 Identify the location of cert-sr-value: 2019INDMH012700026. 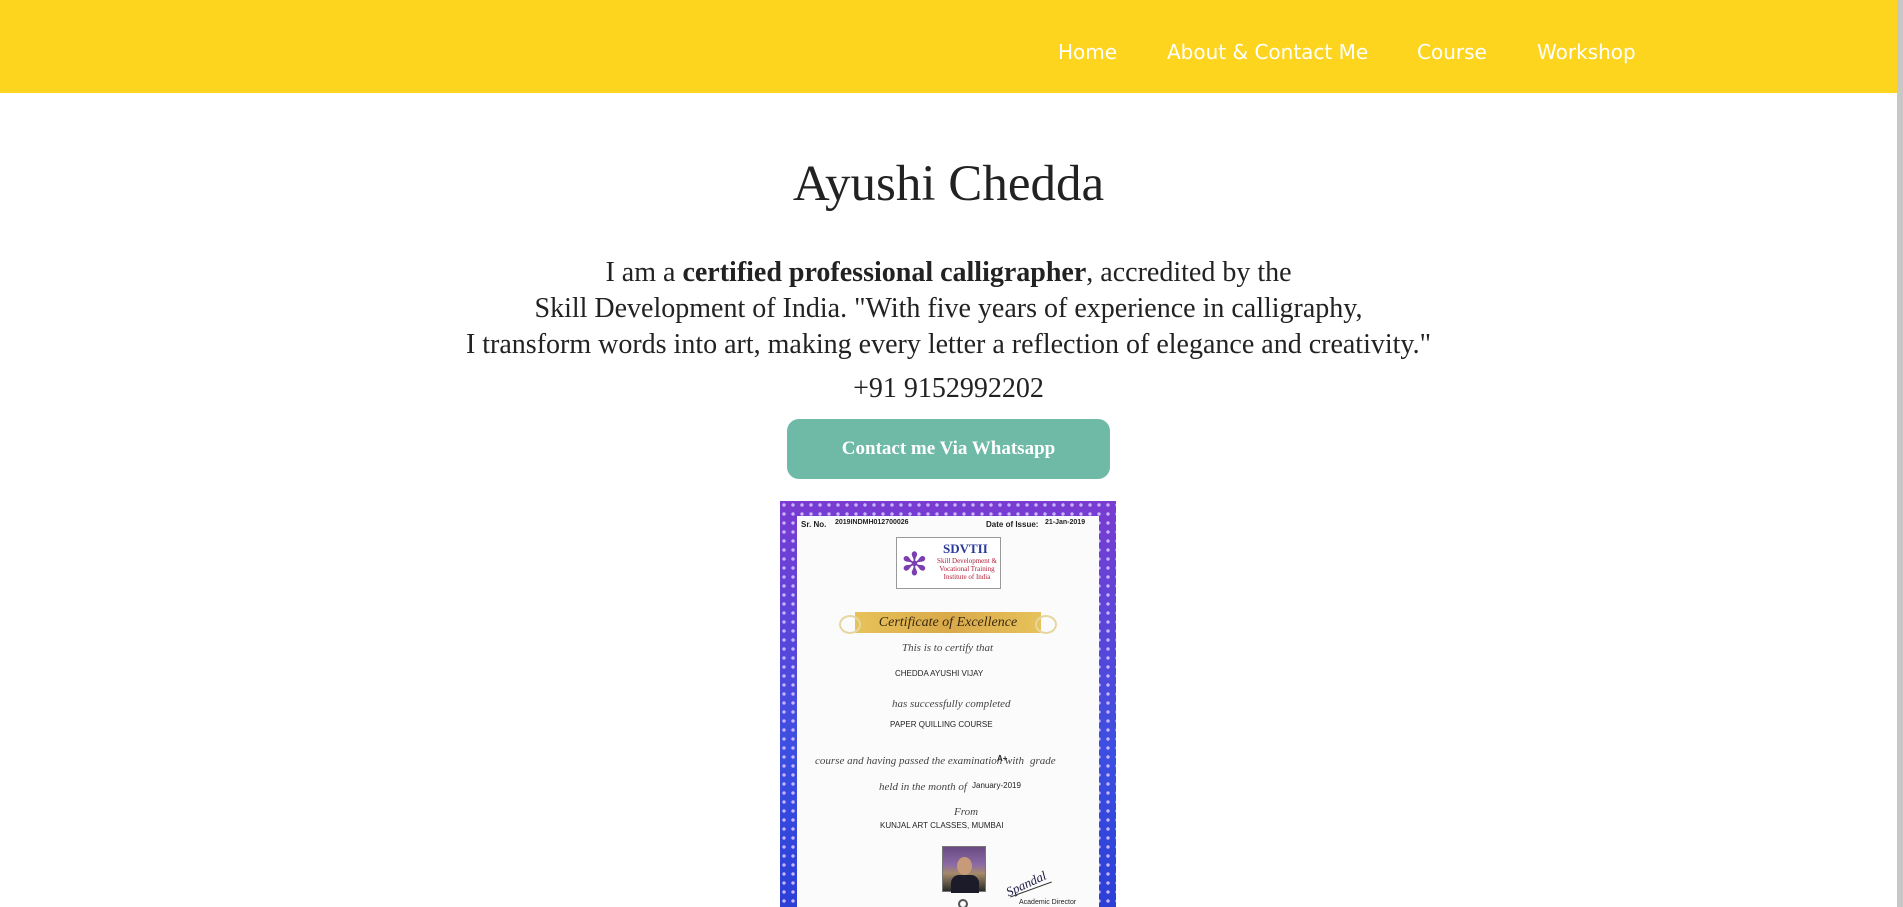
(872, 522).